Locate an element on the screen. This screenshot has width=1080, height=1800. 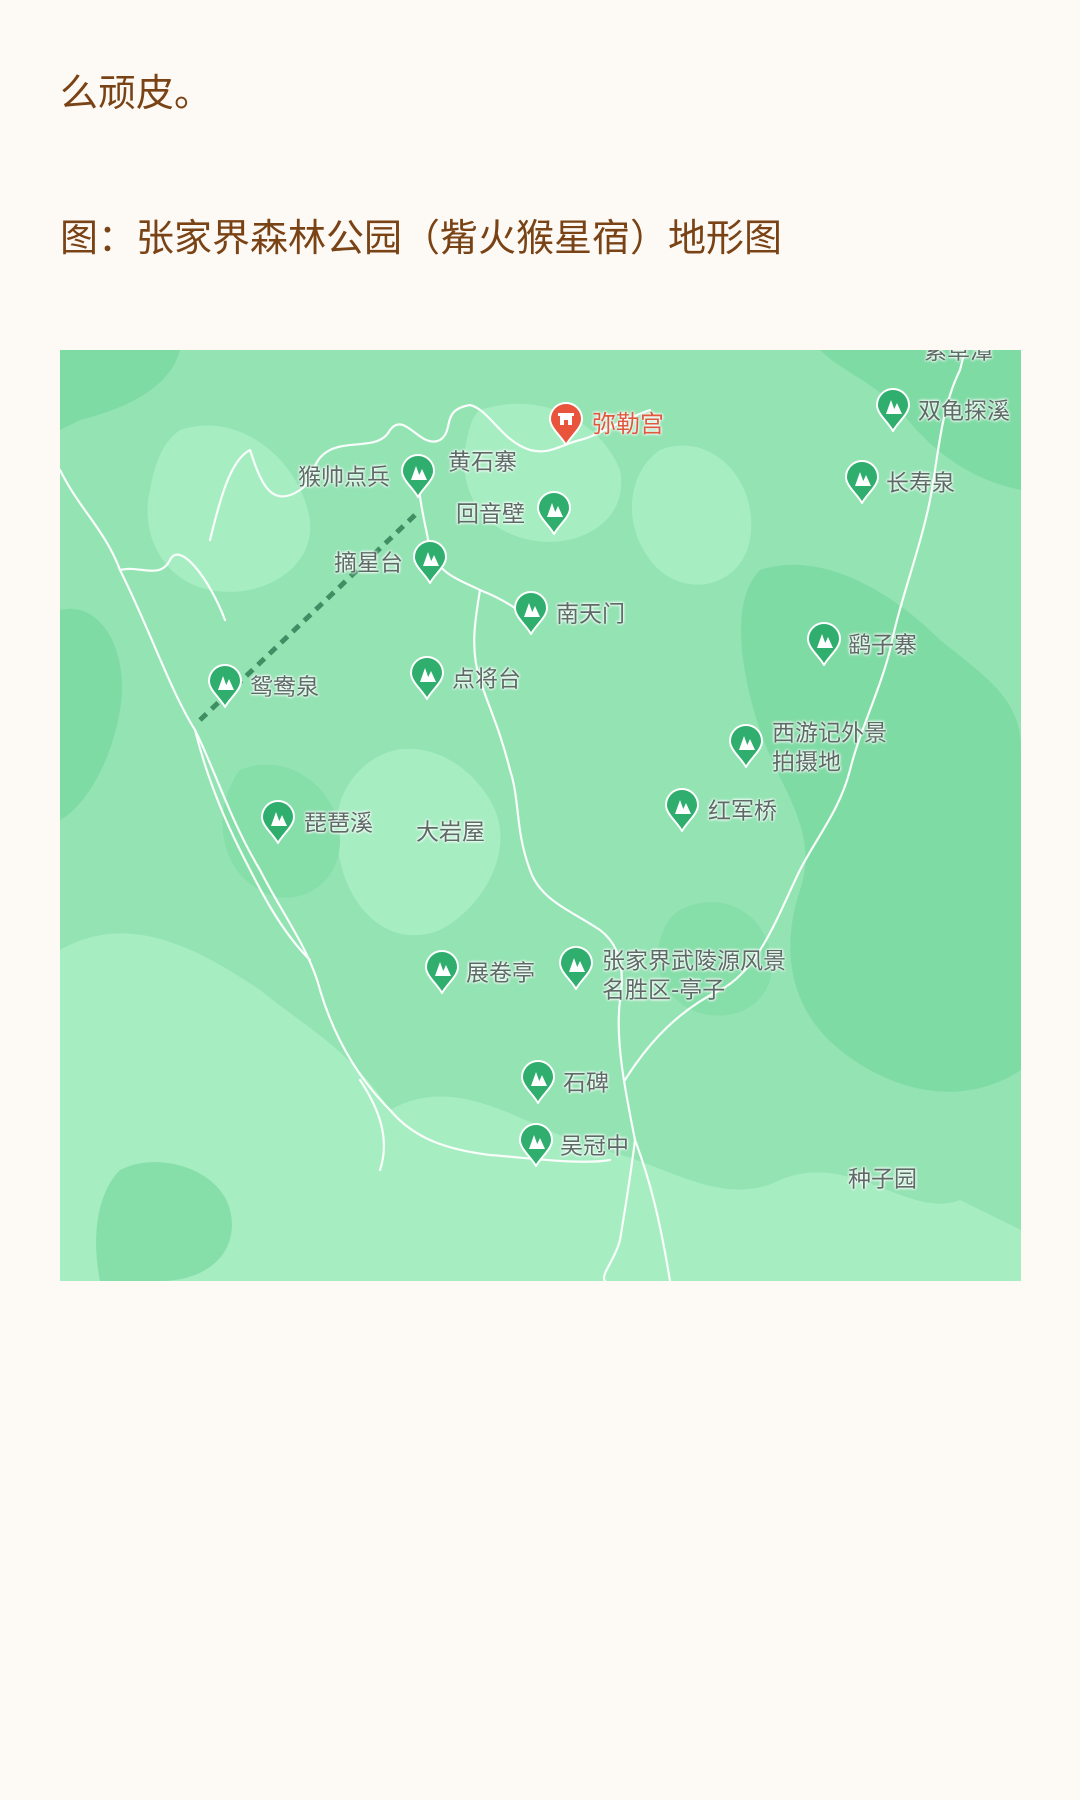
poi-marker-shibei is located at coordinates (538, 1082).